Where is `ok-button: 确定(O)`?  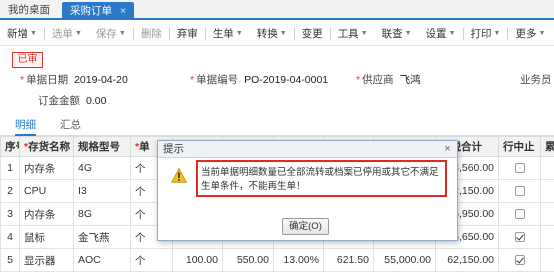 ok-button: 确定(O) is located at coordinates (305, 226).